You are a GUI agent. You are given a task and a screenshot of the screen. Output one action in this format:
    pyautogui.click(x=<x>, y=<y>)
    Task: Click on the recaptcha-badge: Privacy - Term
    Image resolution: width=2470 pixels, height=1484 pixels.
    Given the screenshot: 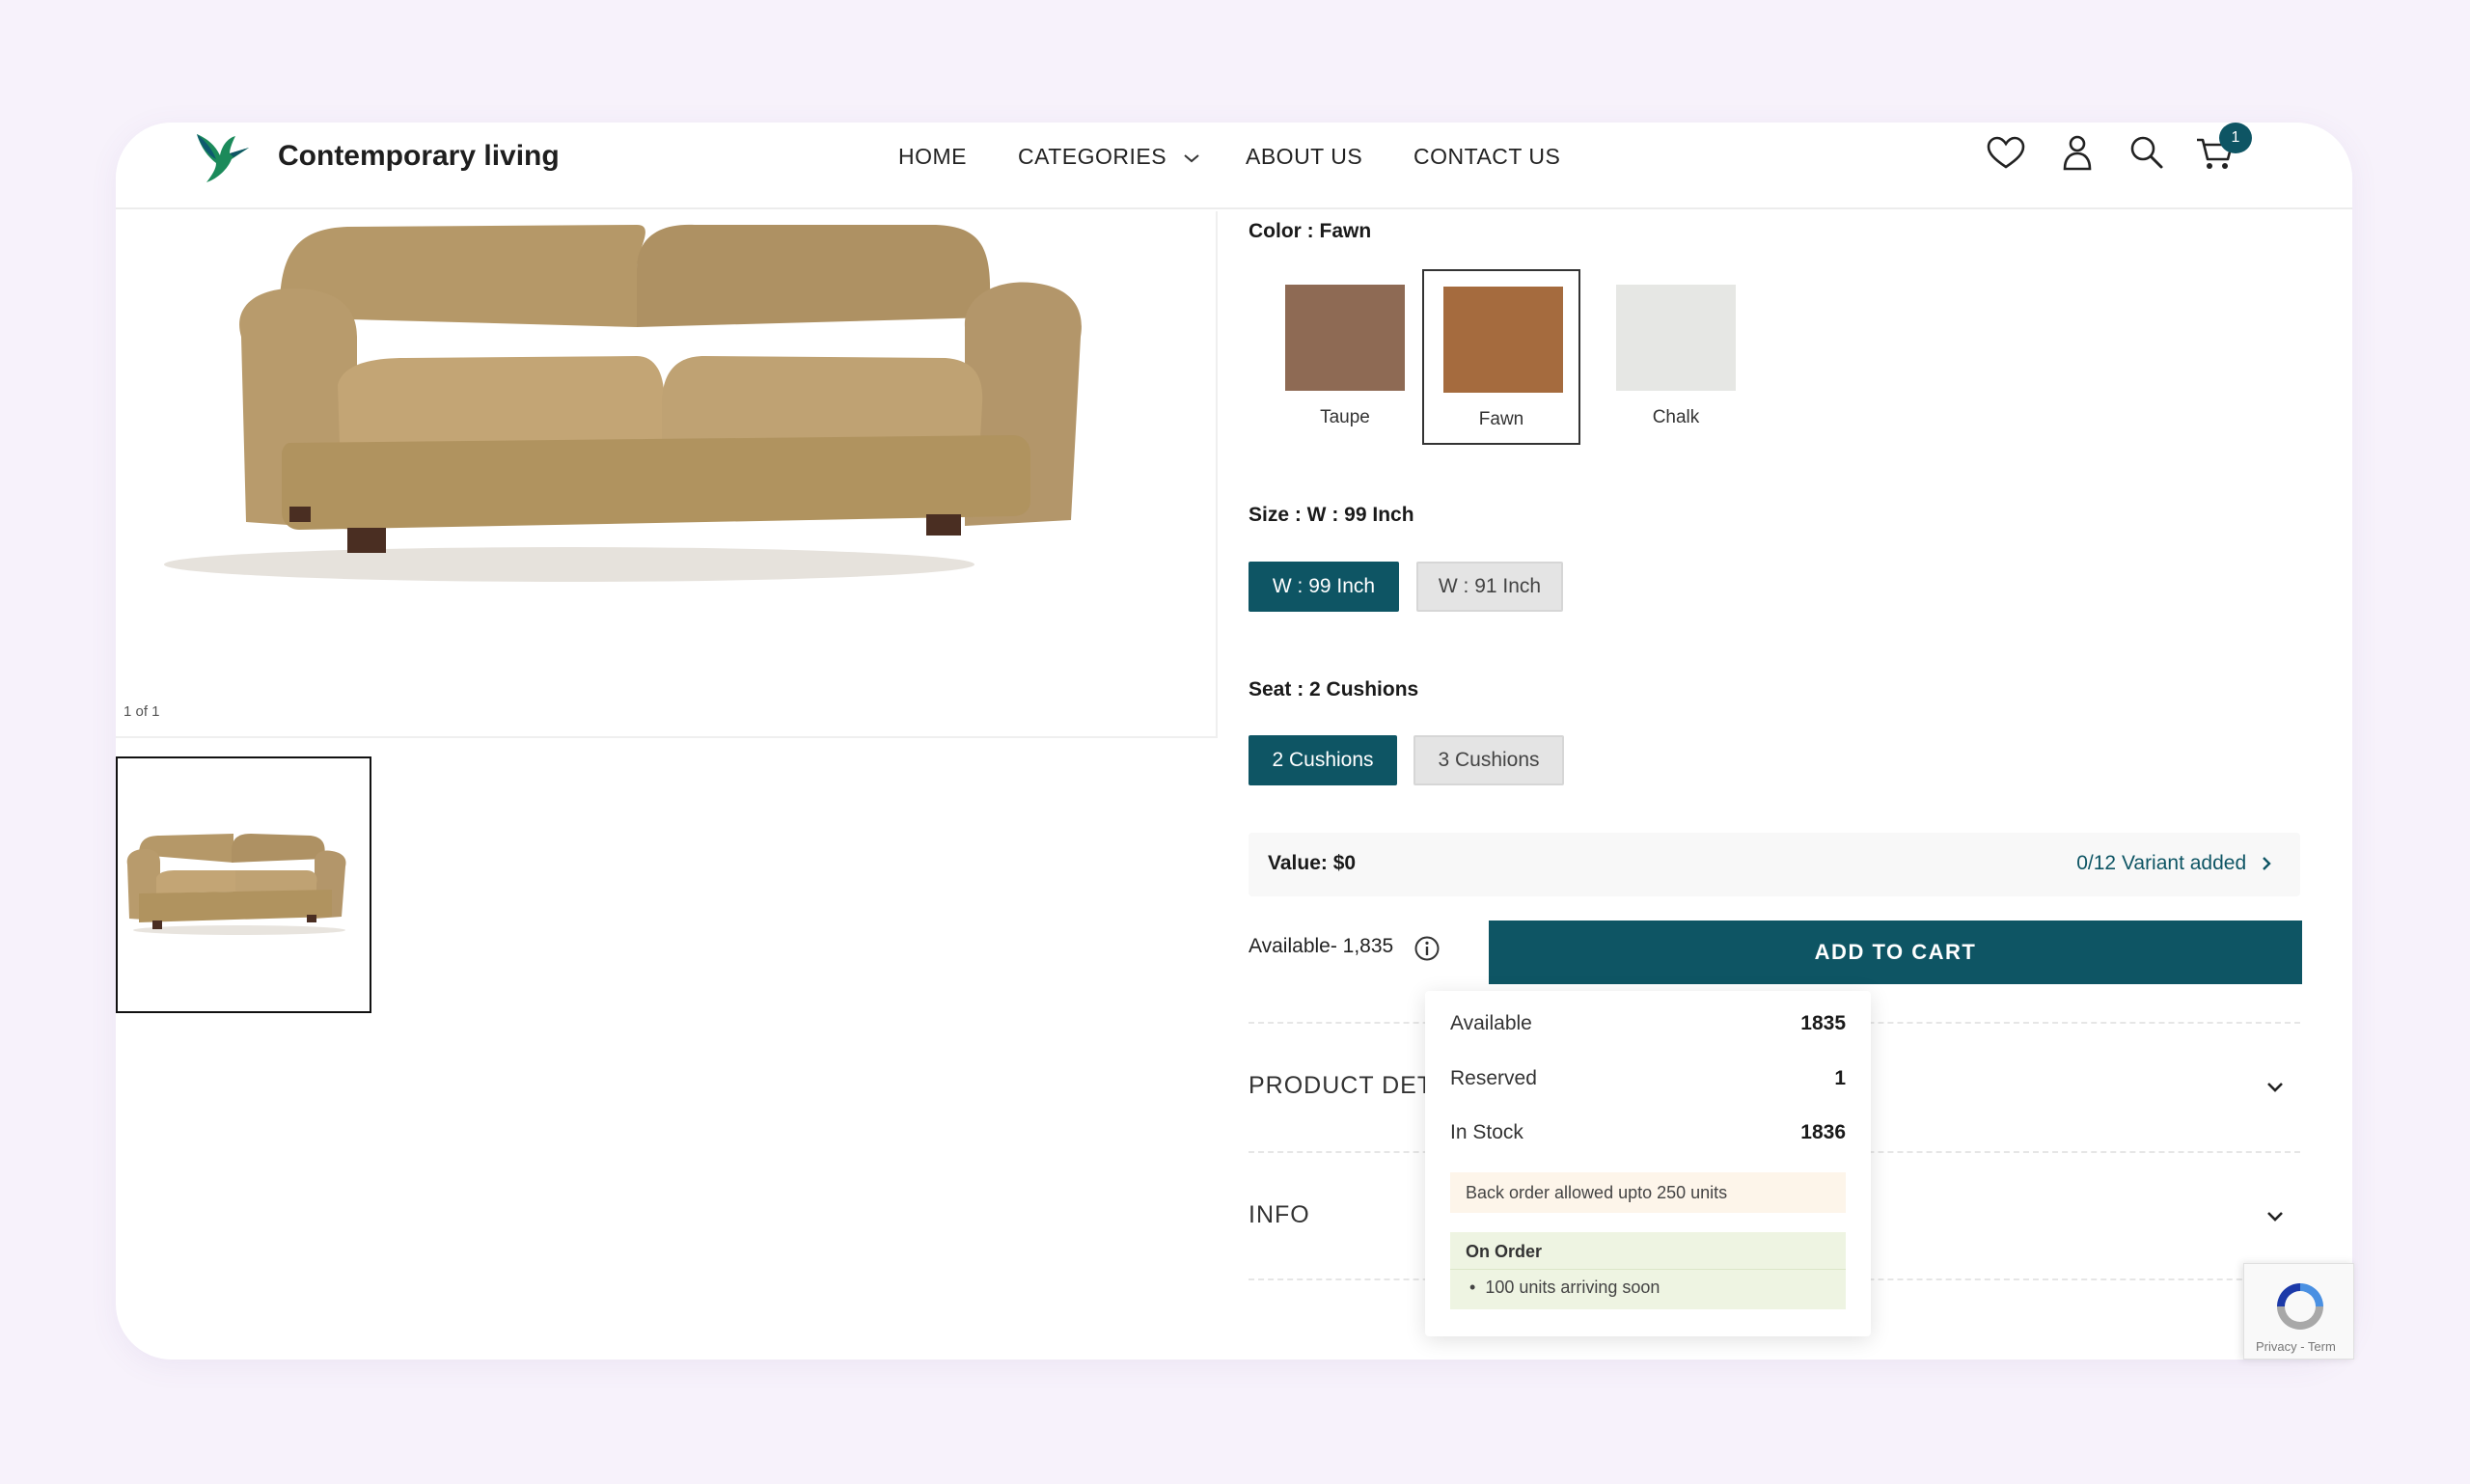 What is the action you would take?
    pyautogui.click(x=2298, y=1311)
    